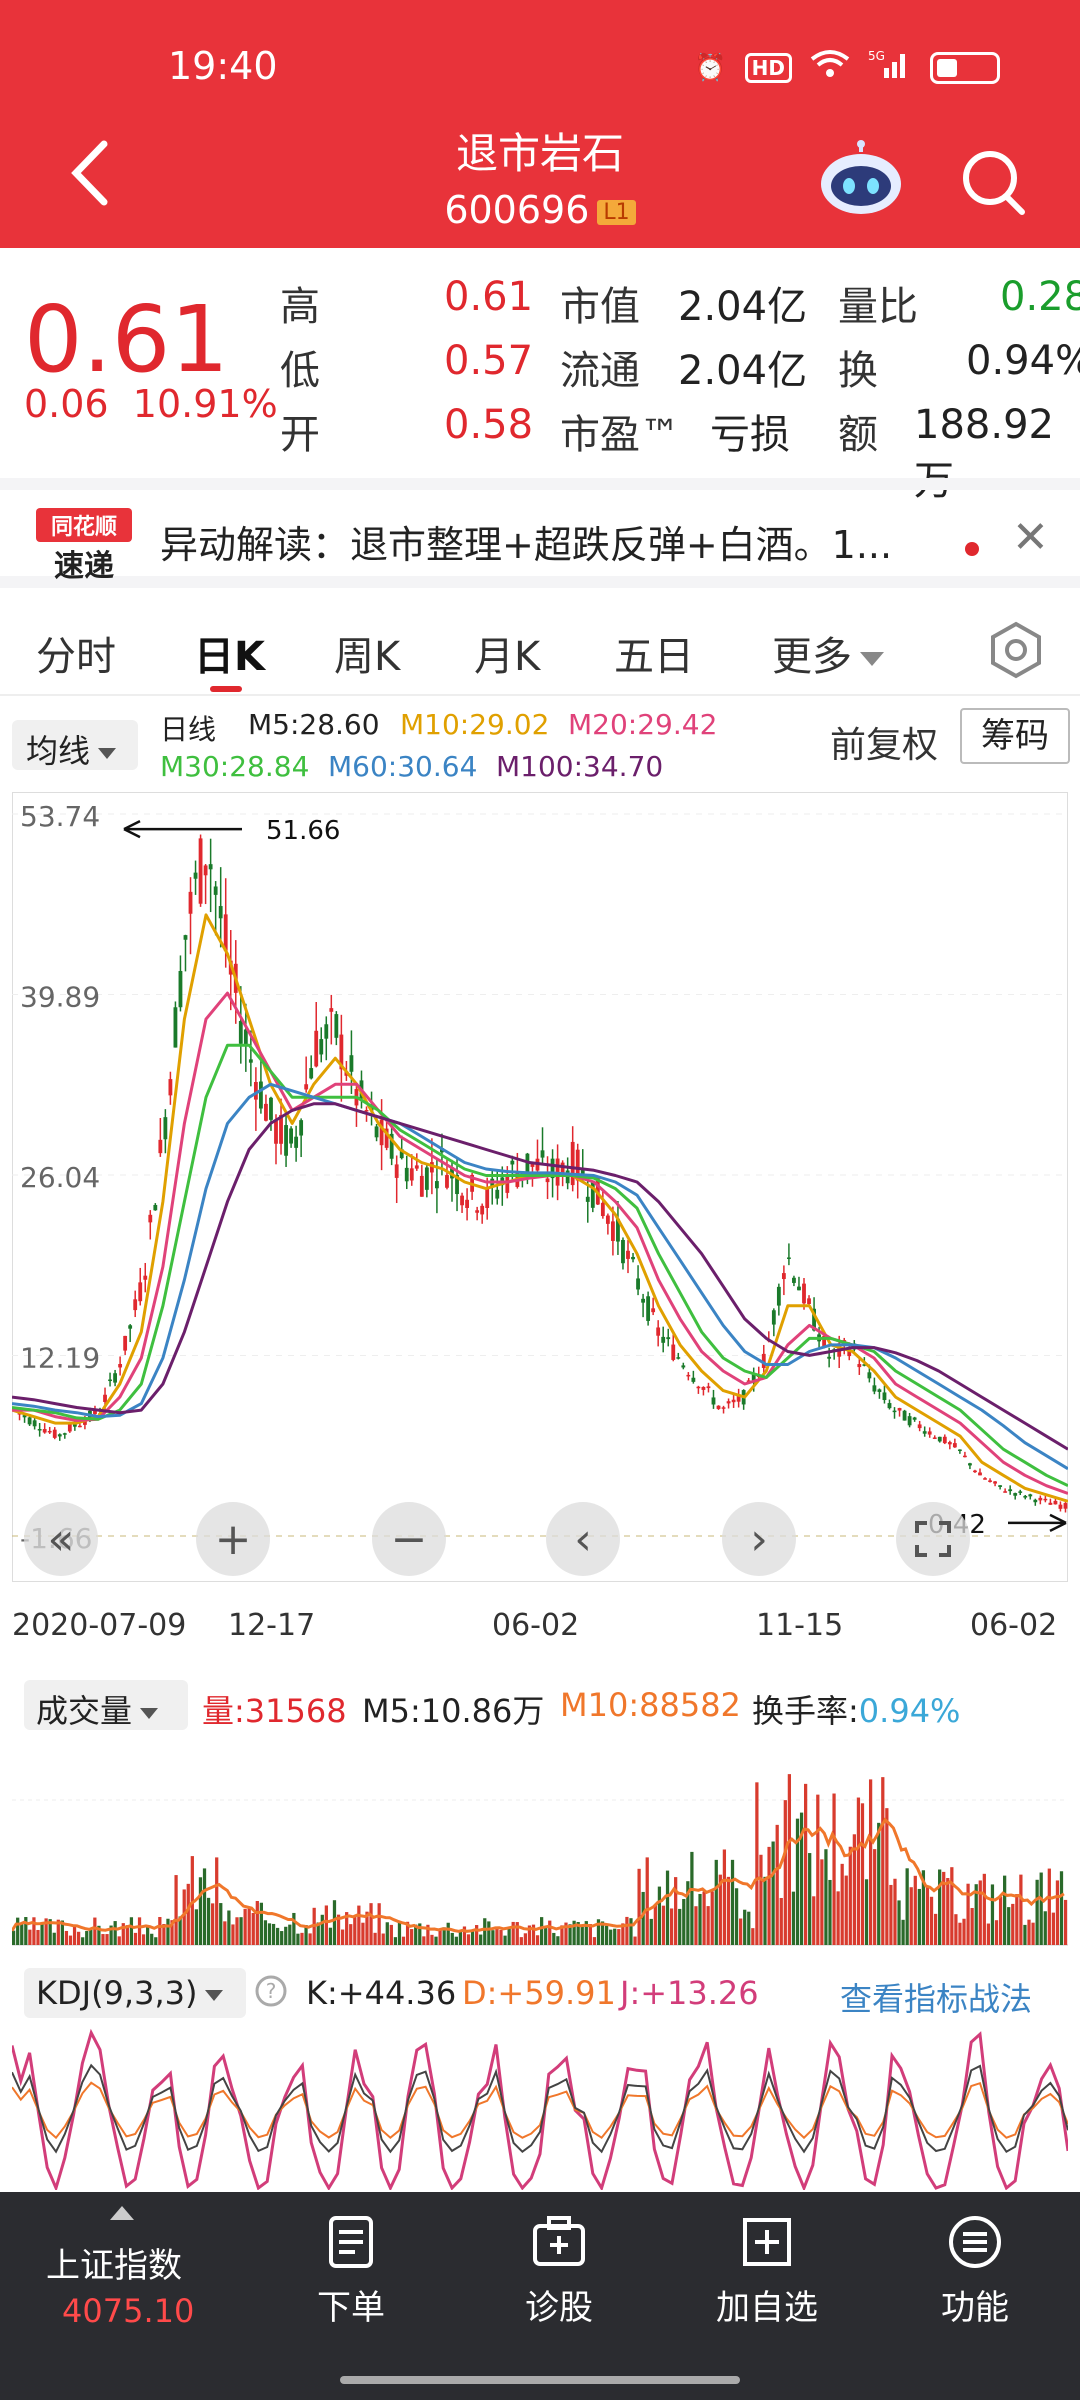 The height and width of the screenshot is (2400, 1080). I want to click on help-icon: ?, so click(271, 1995).